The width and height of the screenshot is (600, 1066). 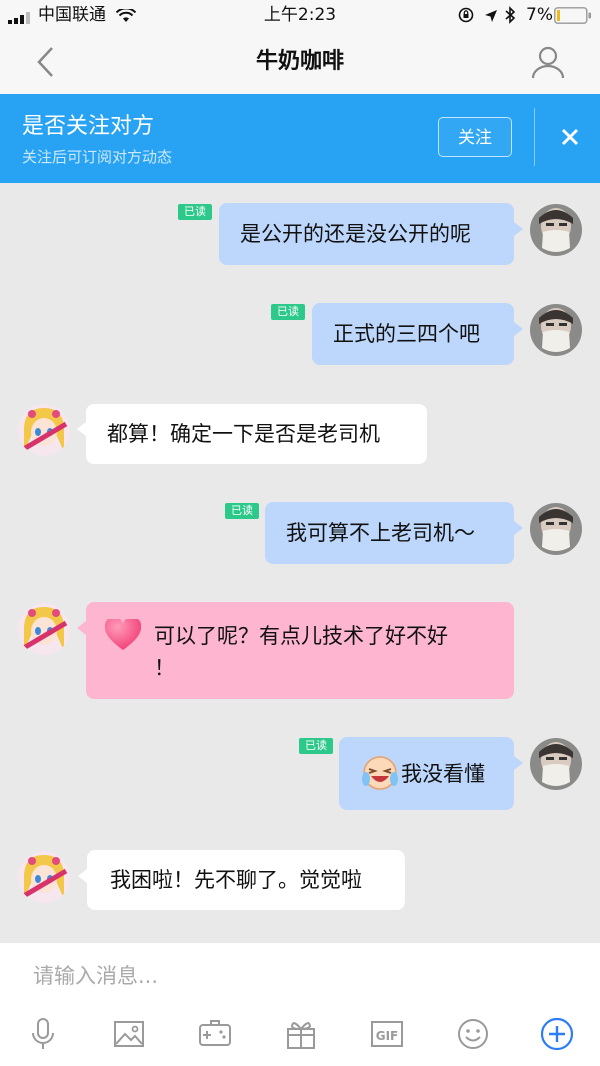 What do you see at coordinates (88, 126) in the screenshot?
I see `banner-title: 是否关注对方` at bounding box center [88, 126].